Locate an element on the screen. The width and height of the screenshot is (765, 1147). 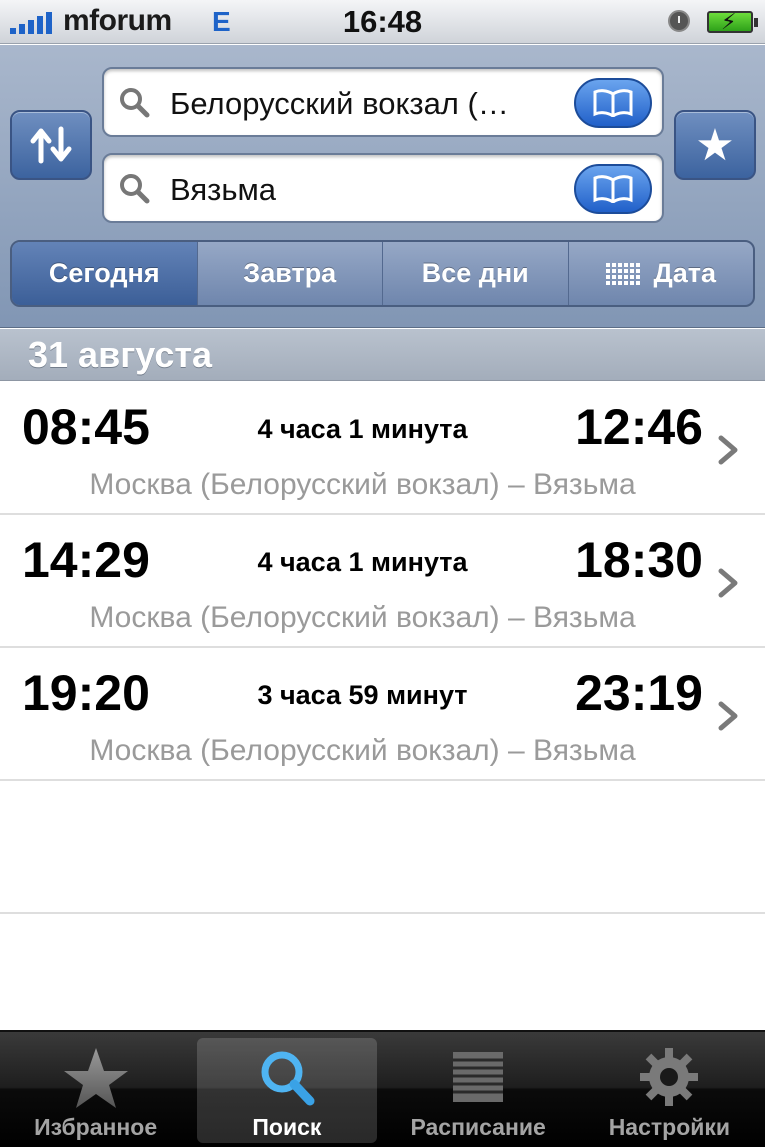
alarm-icon is located at coordinates (679, 21).